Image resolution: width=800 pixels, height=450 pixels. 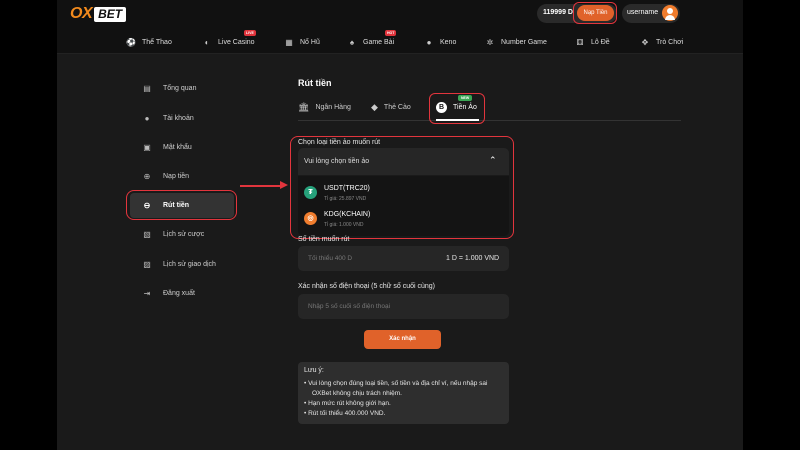 I want to click on hot-badge: HOT, so click(x=391, y=33).